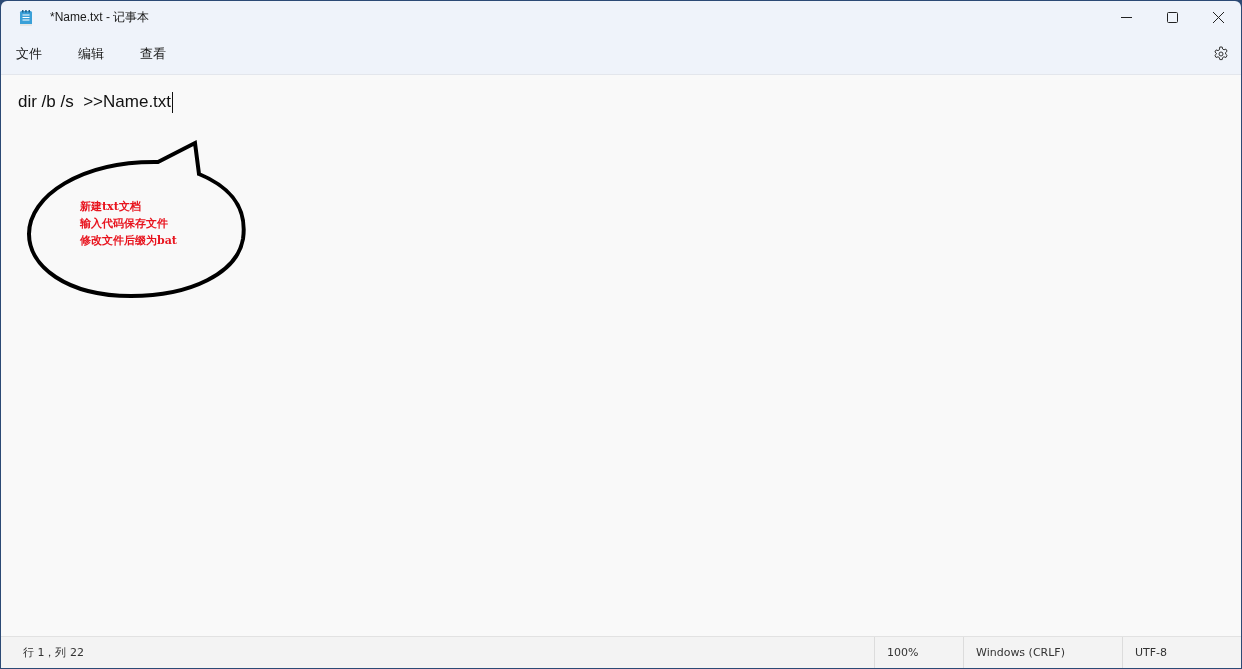 Image resolution: width=1242 pixels, height=669 pixels. I want to click on menu-item: 查看, so click(153, 54).